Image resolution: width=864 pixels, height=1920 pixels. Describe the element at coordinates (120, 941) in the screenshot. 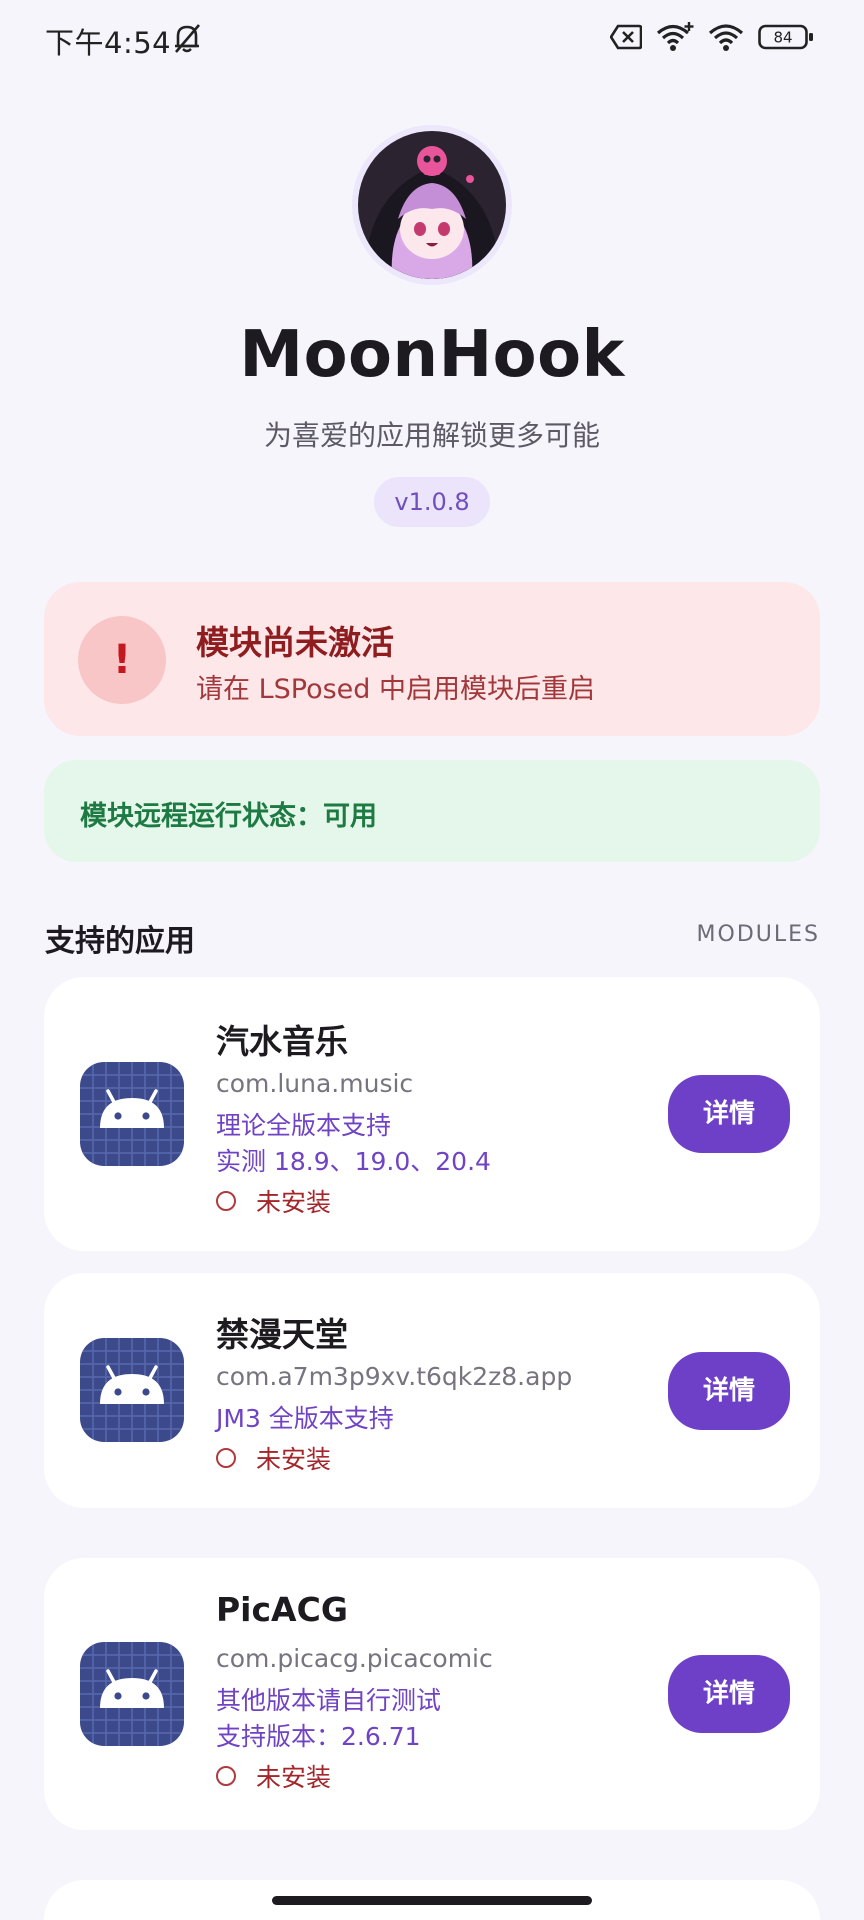

I see `section-title: 支持的应用` at that location.